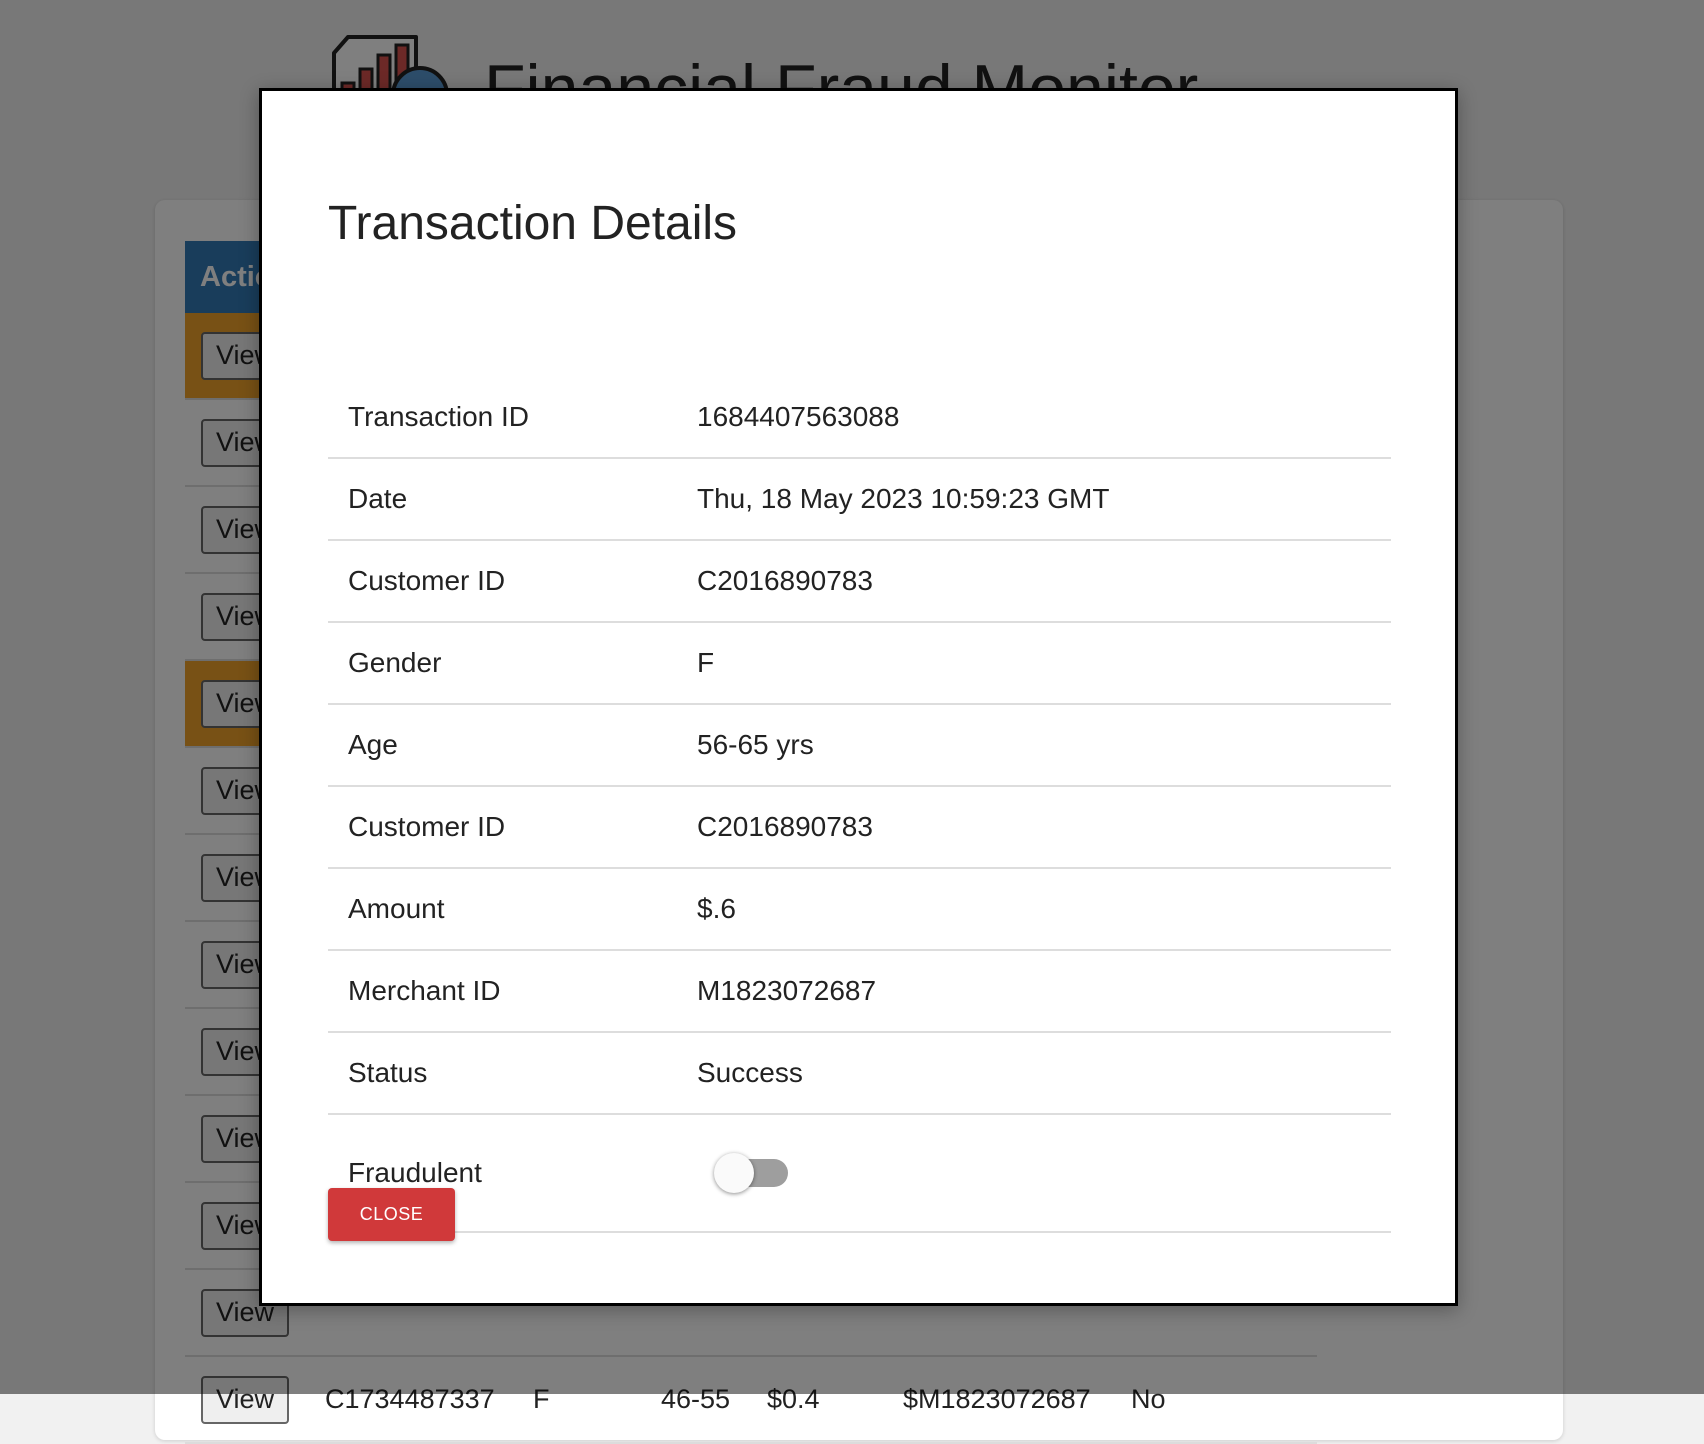  Describe the element at coordinates (391, 1214) in the screenshot. I see `close-button: CLOSE` at that location.